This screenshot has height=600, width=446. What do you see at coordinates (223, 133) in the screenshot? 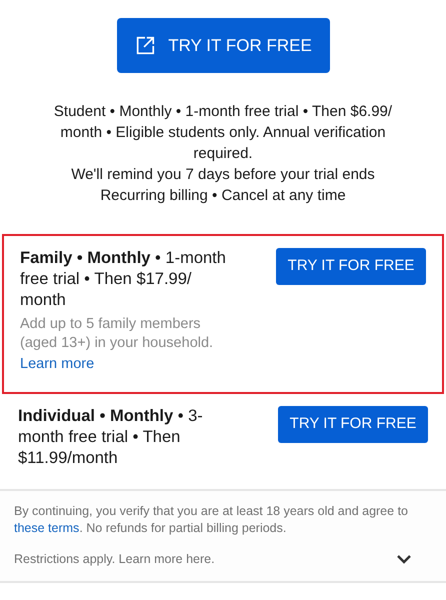
I see `plan-details-text: Student • Monthly • 1-month free trial • Then $6.99/ month • Eligible students only. Annual verification required.` at bounding box center [223, 133].